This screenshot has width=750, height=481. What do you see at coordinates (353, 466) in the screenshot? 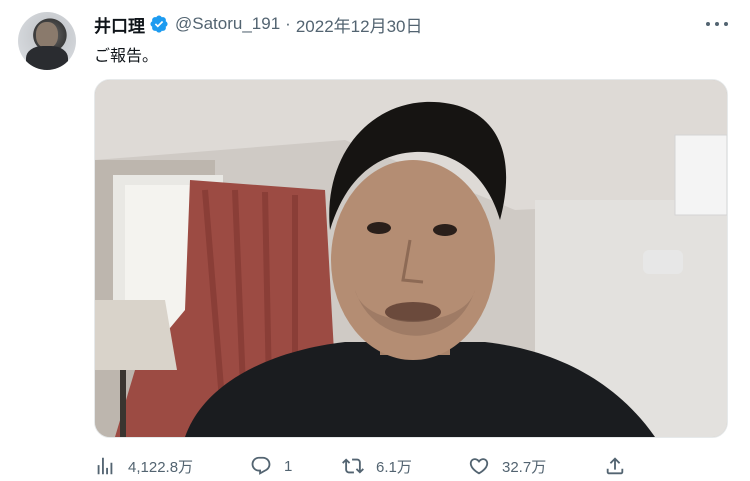
I see `retweet-icon` at bounding box center [353, 466].